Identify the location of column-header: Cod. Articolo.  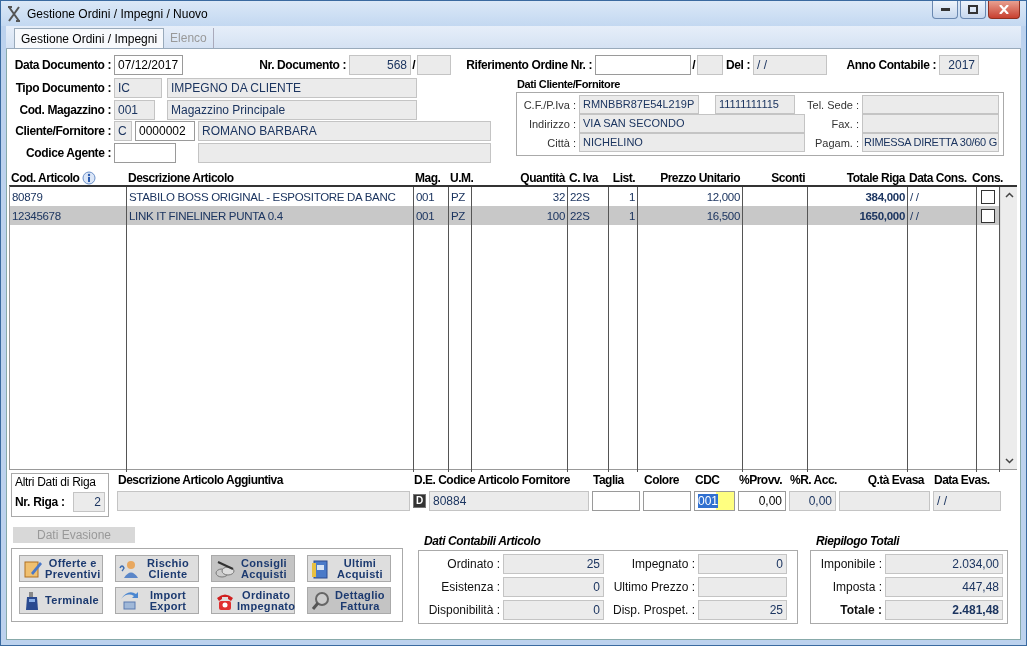
(45, 178).